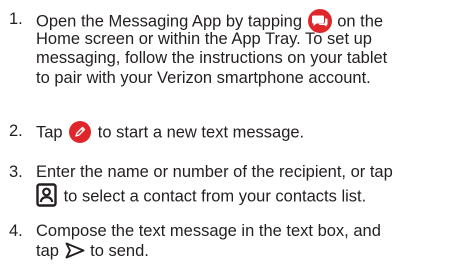  Describe the element at coordinates (75, 250) in the screenshot. I see `send-arrow-icon` at that location.